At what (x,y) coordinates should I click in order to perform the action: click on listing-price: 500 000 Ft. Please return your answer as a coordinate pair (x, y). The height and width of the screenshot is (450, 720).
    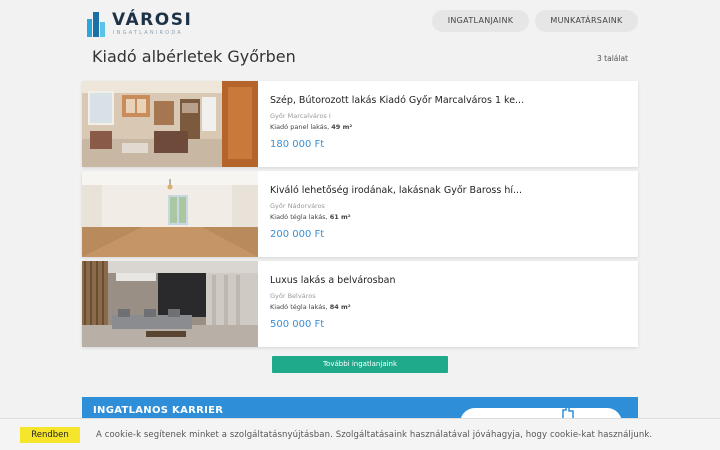
    Looking at the image, I should click on (297, 324).